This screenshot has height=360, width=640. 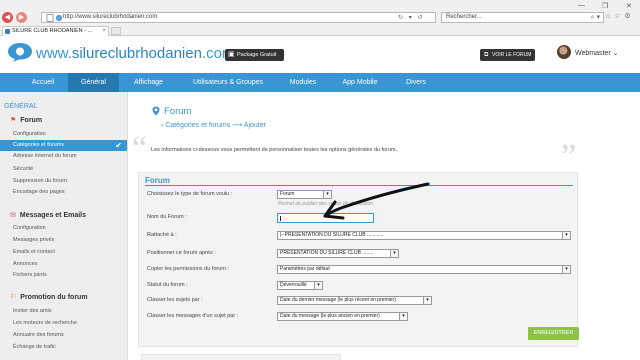 I want to click on globe-icon, so click(x=59, y=18).